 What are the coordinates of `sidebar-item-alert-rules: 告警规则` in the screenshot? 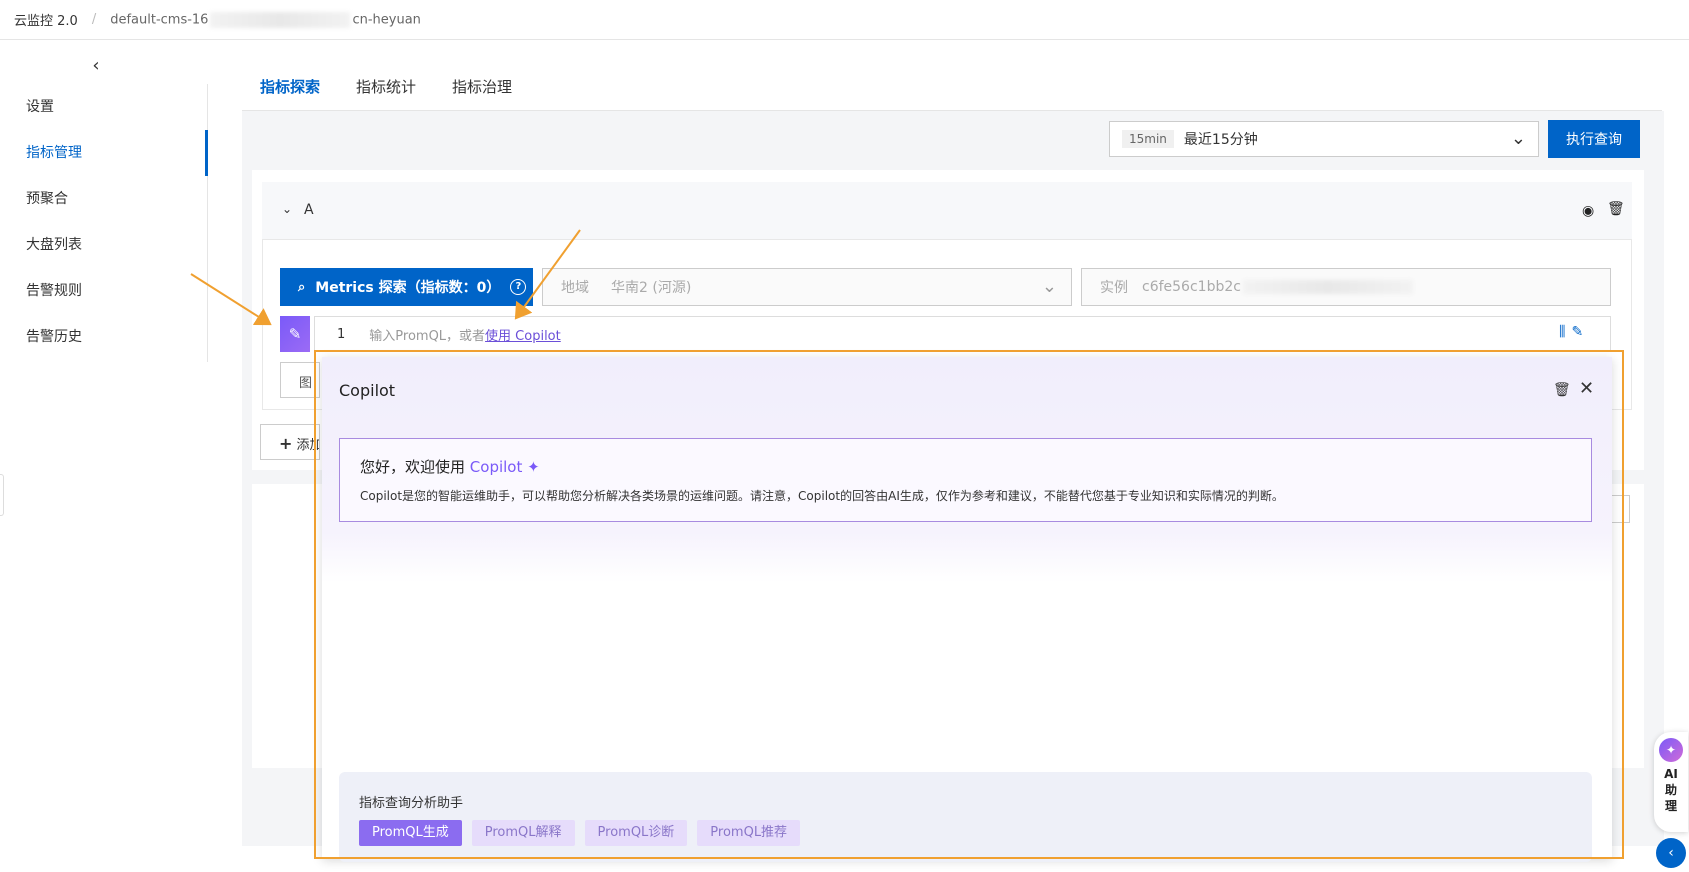 It's located at (103, 291).